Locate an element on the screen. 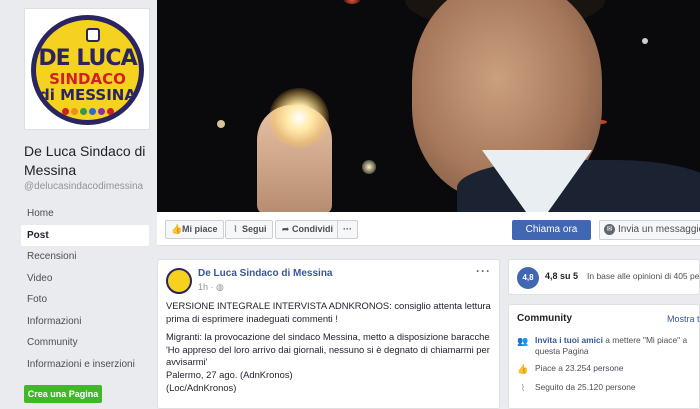 The width and height of the screenshot is (700, 409). nav-item-foto: Foto is located at coordinates (85, 300).